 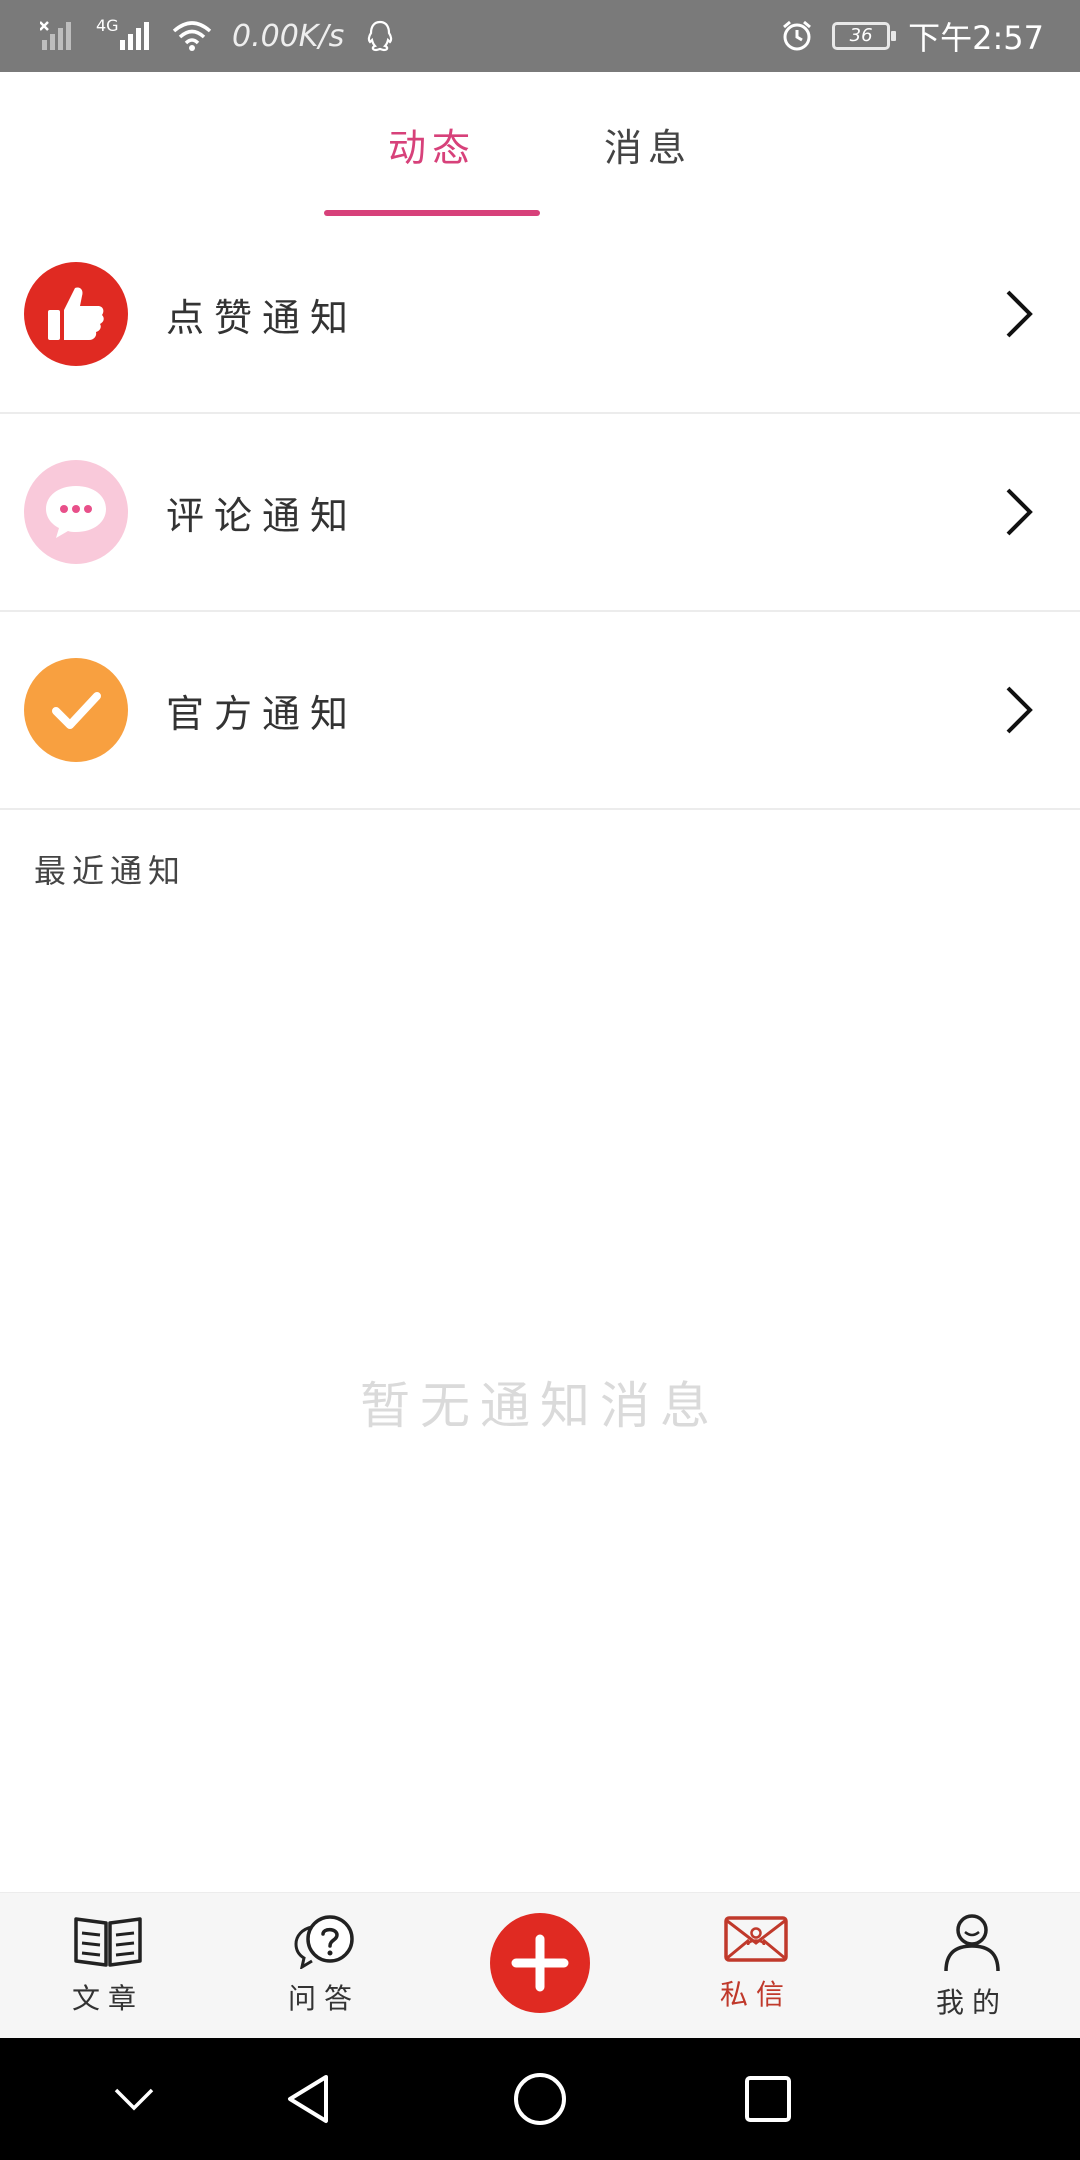 What do you see at coordinates (756, 1966) in the screenshot?
I see `nav-private-messages: 私信` at bounding box center [756, 1966].